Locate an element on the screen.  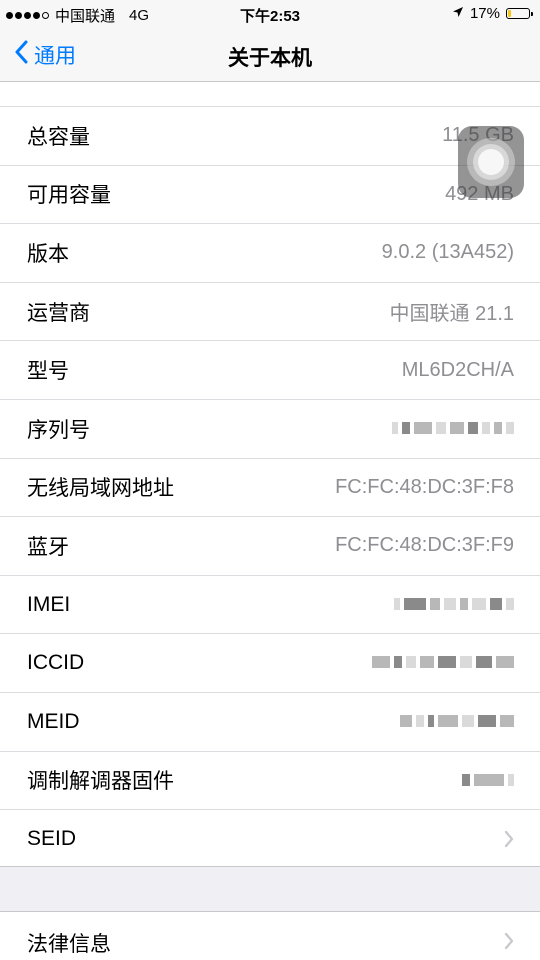
location-arrow-icon is located at coordinates (458, 13).